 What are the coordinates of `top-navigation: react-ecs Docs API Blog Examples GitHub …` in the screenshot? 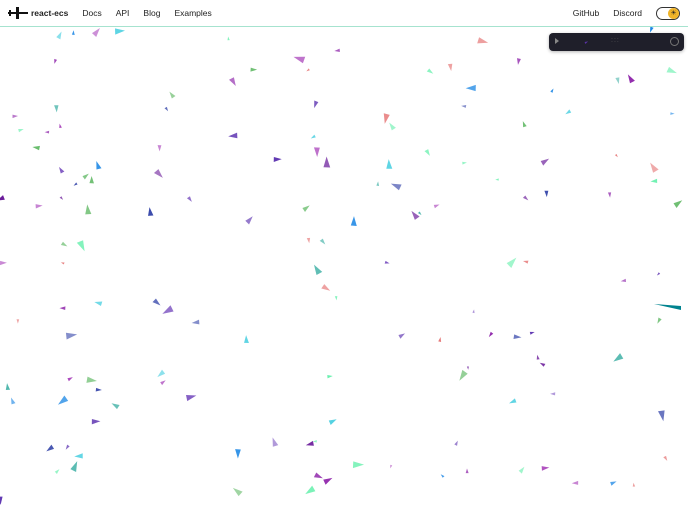 It's located at (344, 13).